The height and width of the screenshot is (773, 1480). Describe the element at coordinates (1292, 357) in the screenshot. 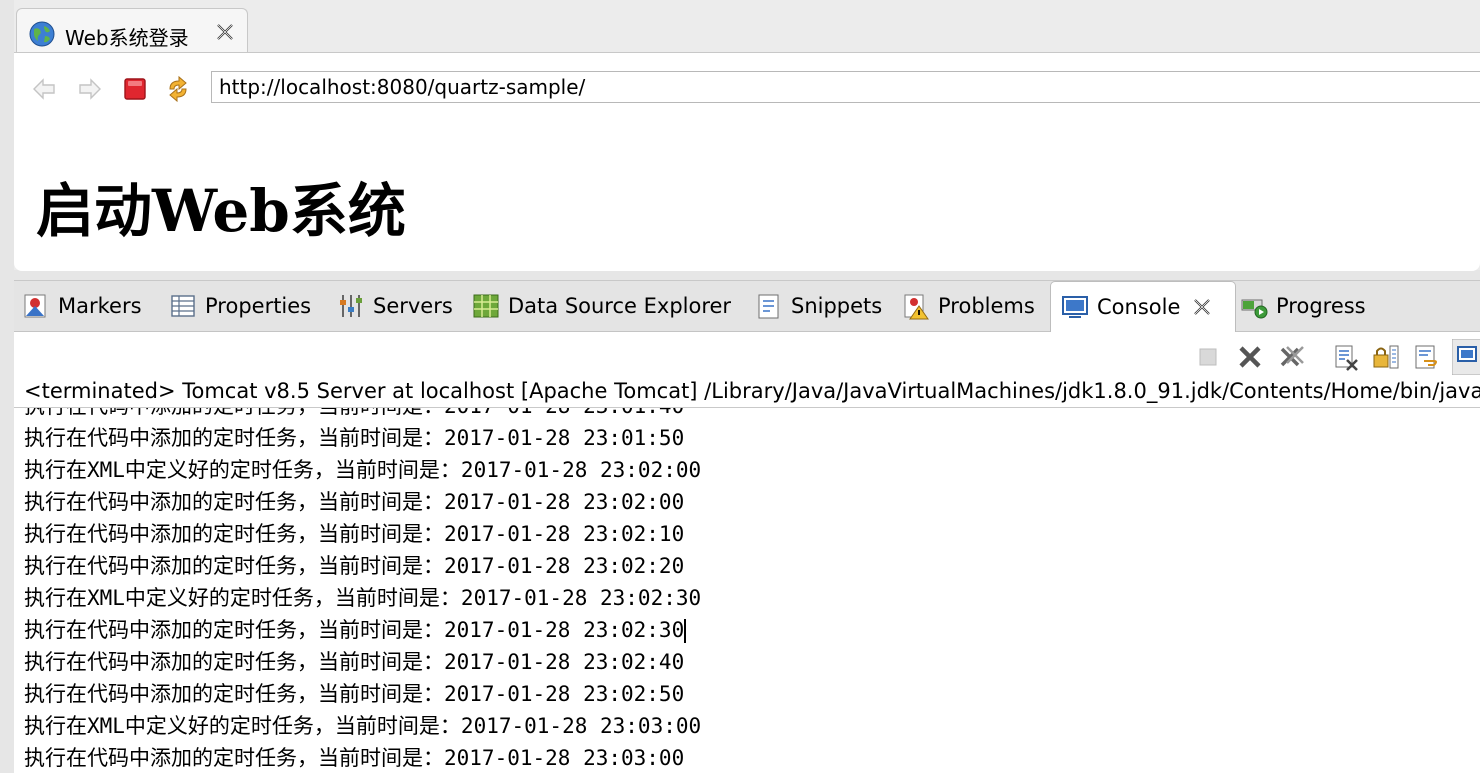

I see `remove-all-terminated-icon` at that location.